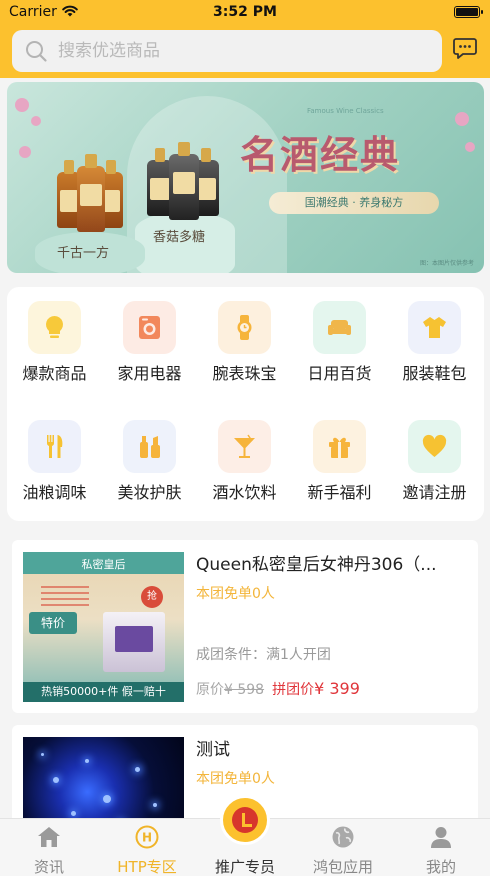 The width and height of the screenshot is (490, 876). I want to click on category-label: 腕表珠宝, so click(244, 373).